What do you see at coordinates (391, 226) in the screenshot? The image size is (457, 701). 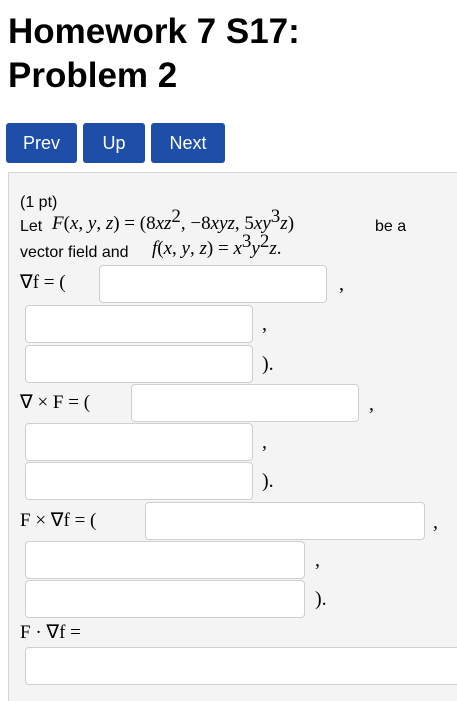 I see `intro-be-a: be a` at bounding box center [391, 226].